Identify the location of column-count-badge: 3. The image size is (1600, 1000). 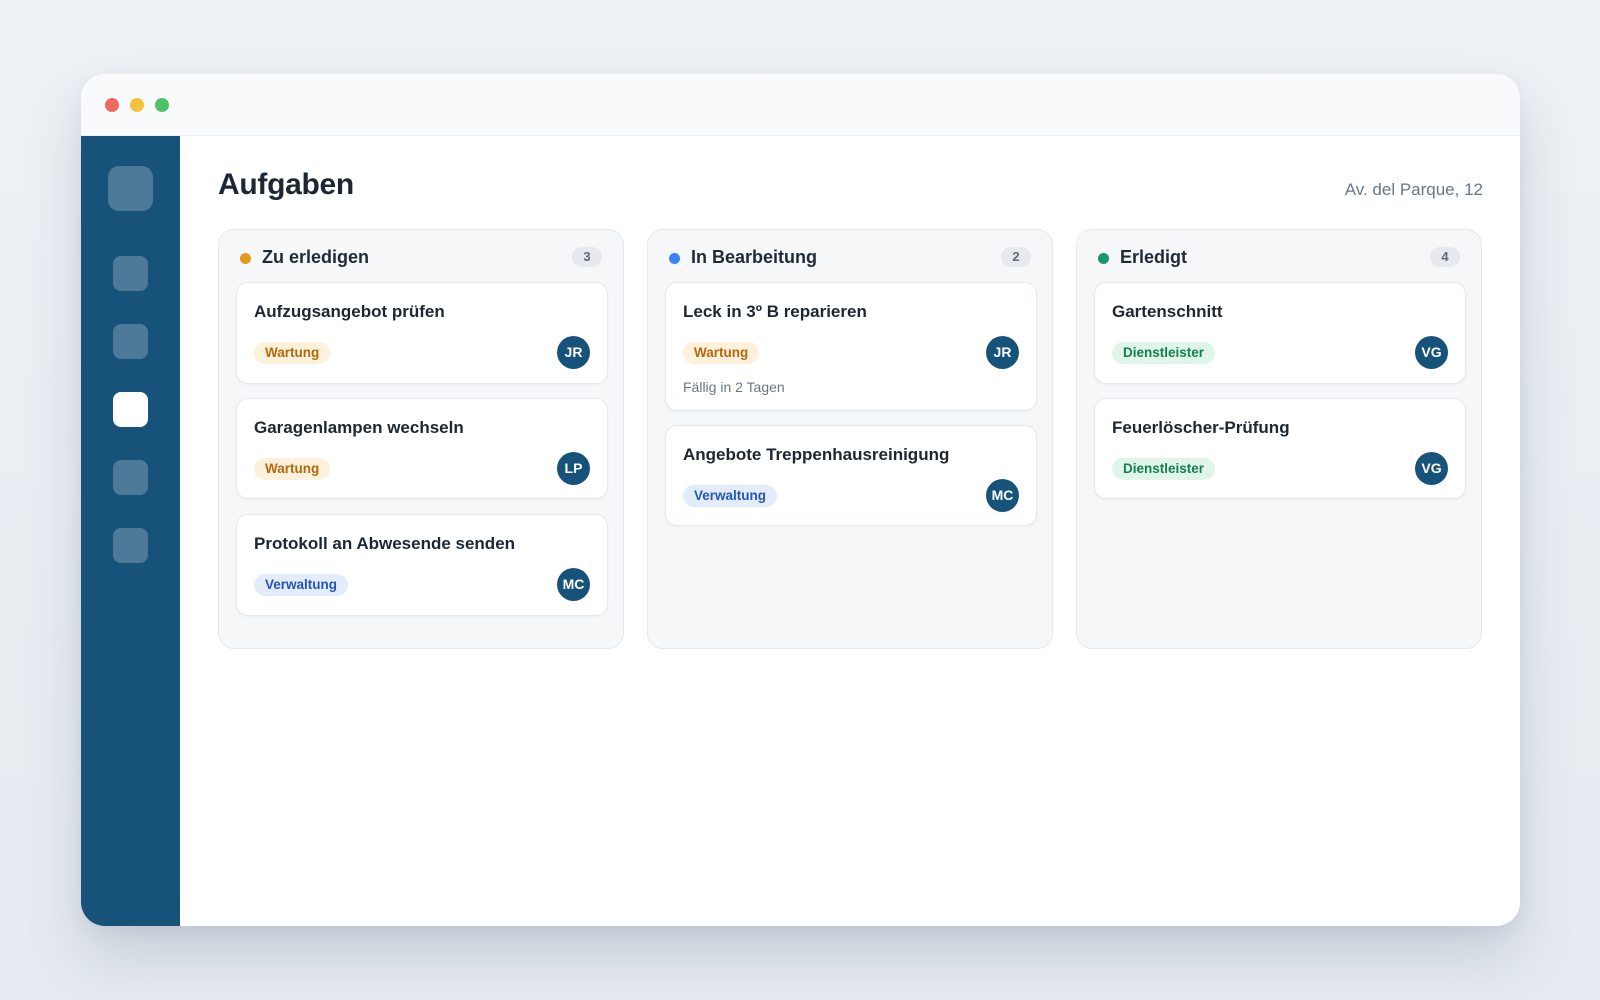
(587, 257).